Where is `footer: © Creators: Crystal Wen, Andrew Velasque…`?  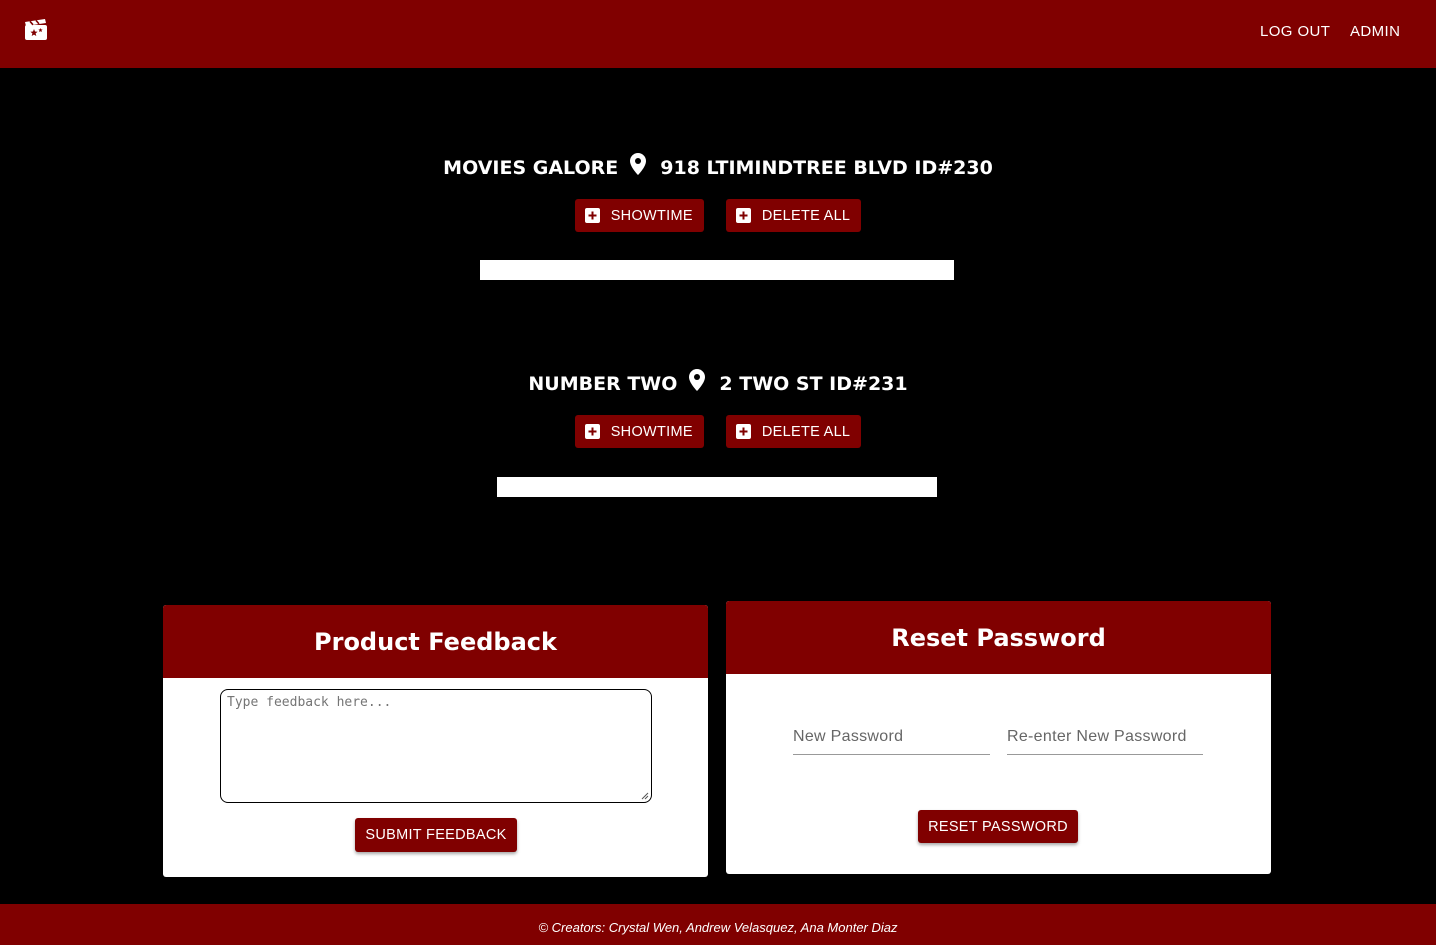 footer: © Creators: Crystal Wen, Andrew Velasque… is located at coordinates (718, 924).